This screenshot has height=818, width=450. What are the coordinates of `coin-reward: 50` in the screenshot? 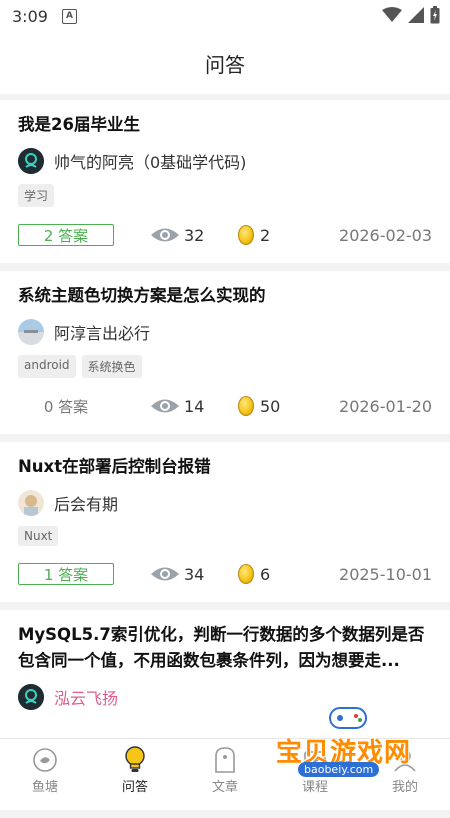 It's located at (268, 406).